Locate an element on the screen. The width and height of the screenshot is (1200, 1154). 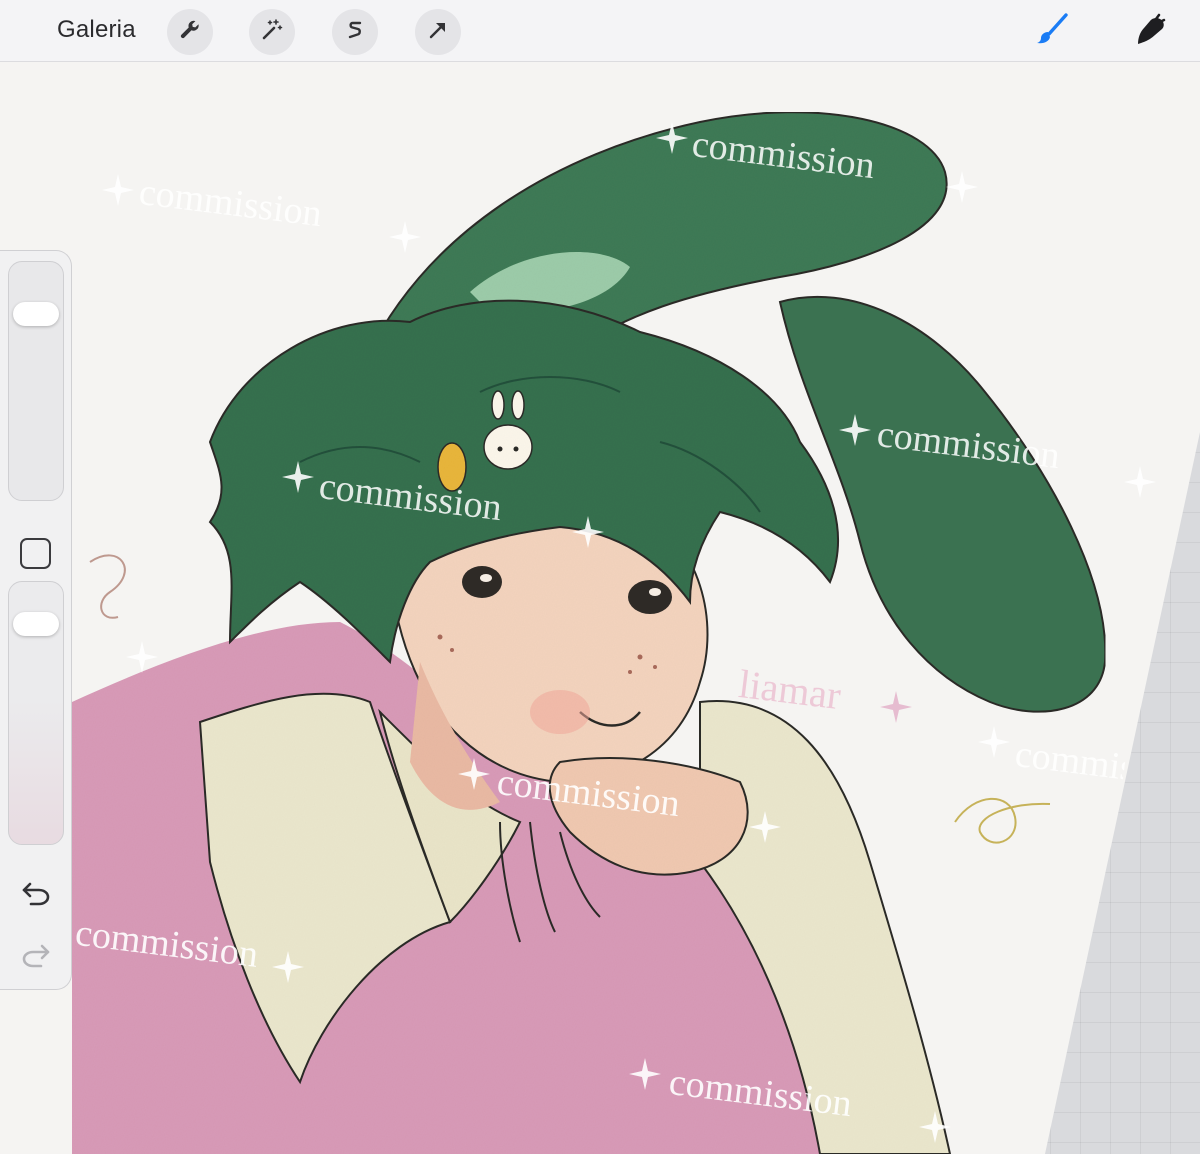
actions-button is located at coordinates (190, 32).